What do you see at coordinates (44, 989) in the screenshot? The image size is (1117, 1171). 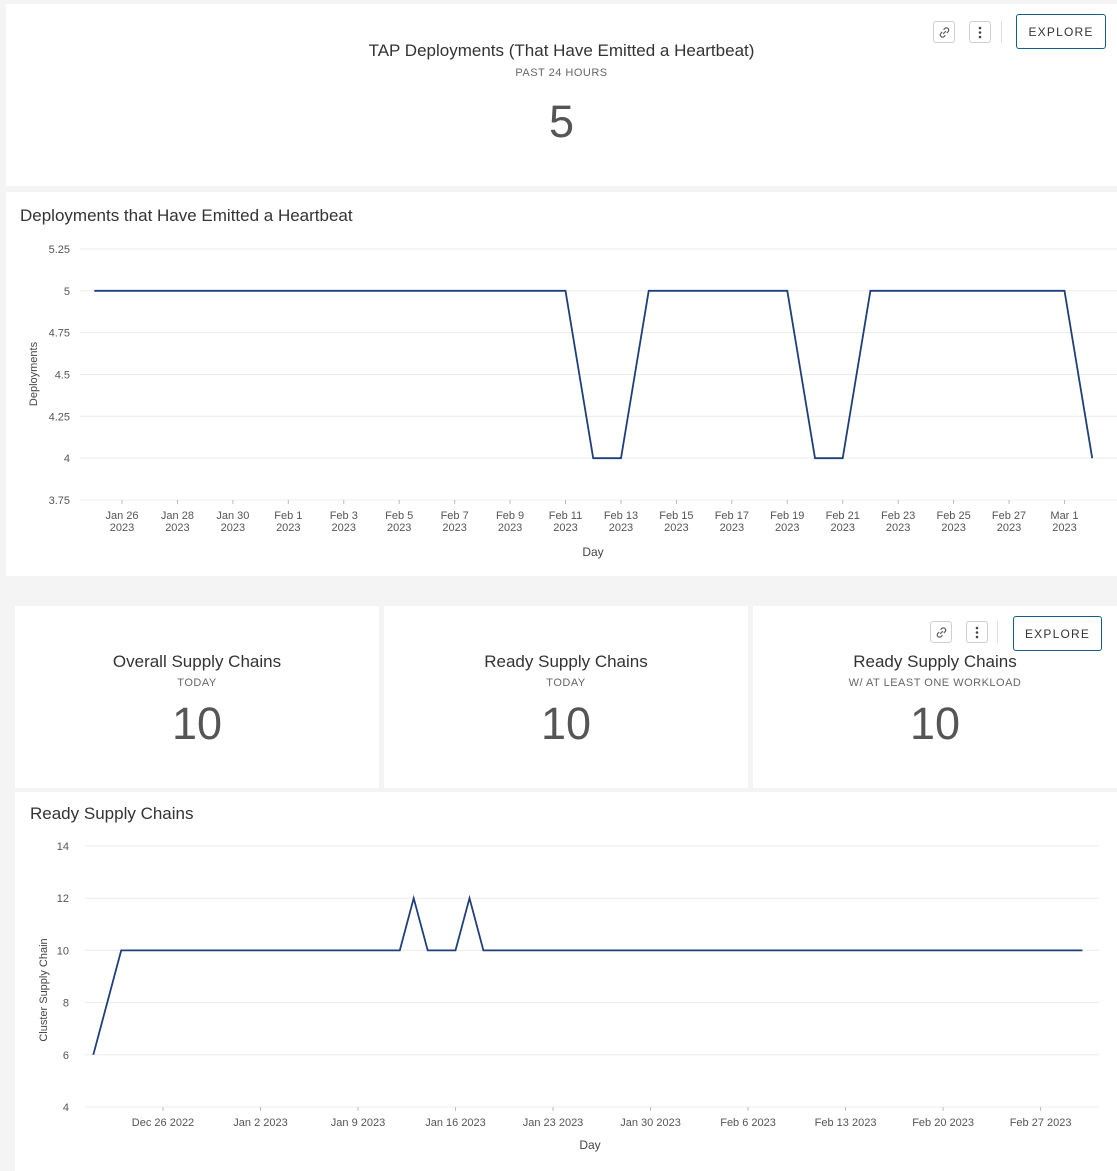 I see `y-axis-label: Cluster Supply Chain` at bounding box center [44, 989].